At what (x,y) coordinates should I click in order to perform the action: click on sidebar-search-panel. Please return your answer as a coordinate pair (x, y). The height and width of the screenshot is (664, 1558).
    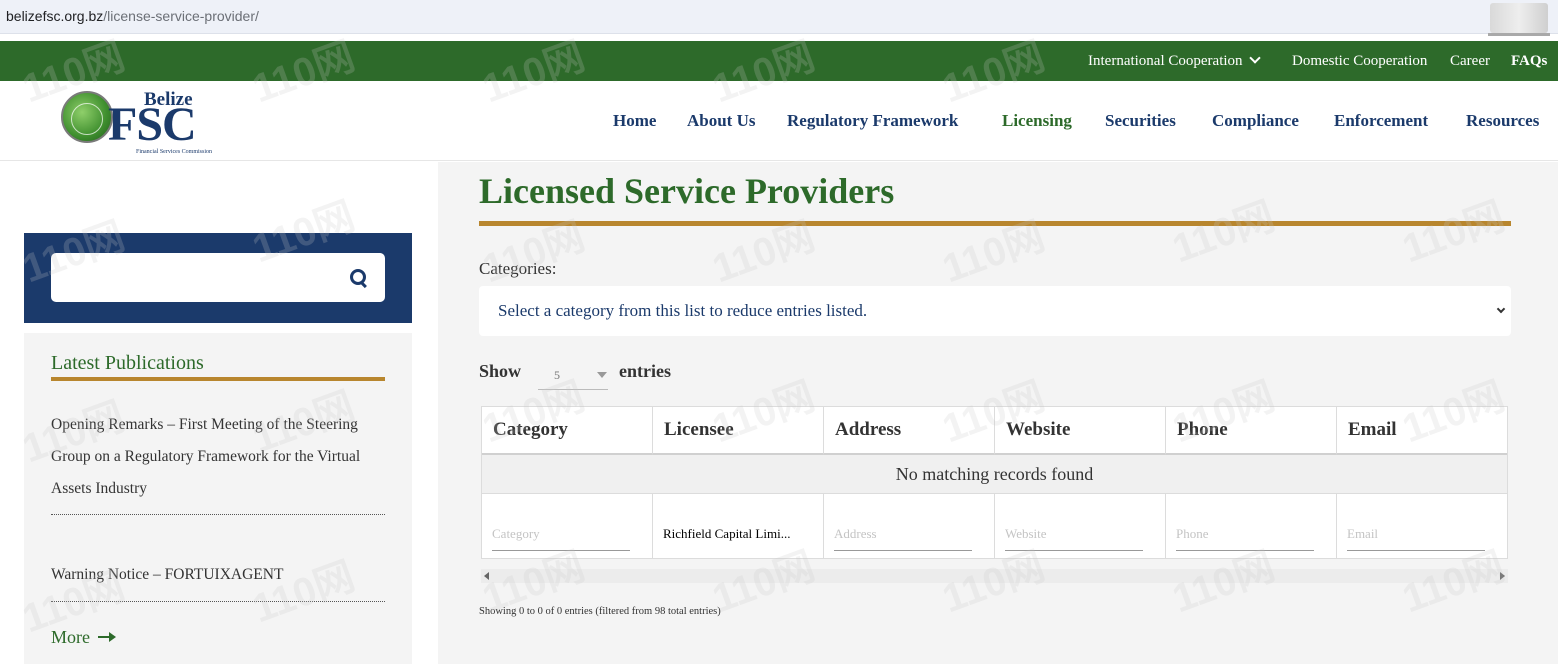
    Looking at the image, I should click on (218, 278).